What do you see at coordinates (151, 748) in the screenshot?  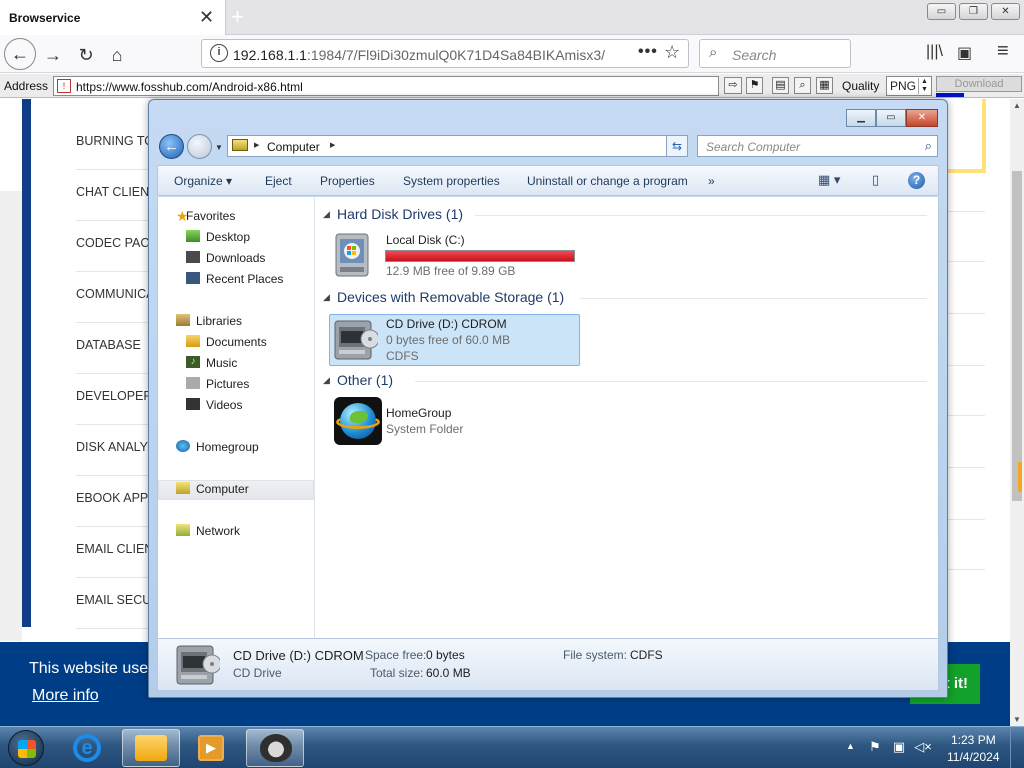 I see `folder-icon` at bounding box center [151, 748].